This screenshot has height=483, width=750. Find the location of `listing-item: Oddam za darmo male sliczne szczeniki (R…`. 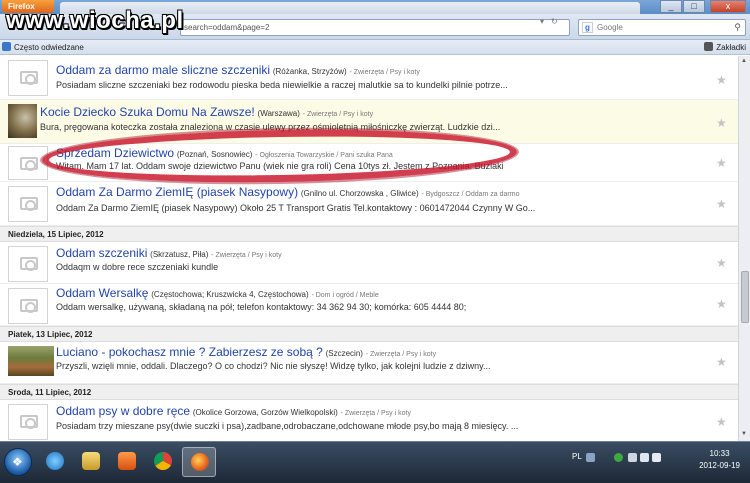

listing-item: Oddam za darmo male sliczne szczeniki (R… is located at coordinates (369, 78).